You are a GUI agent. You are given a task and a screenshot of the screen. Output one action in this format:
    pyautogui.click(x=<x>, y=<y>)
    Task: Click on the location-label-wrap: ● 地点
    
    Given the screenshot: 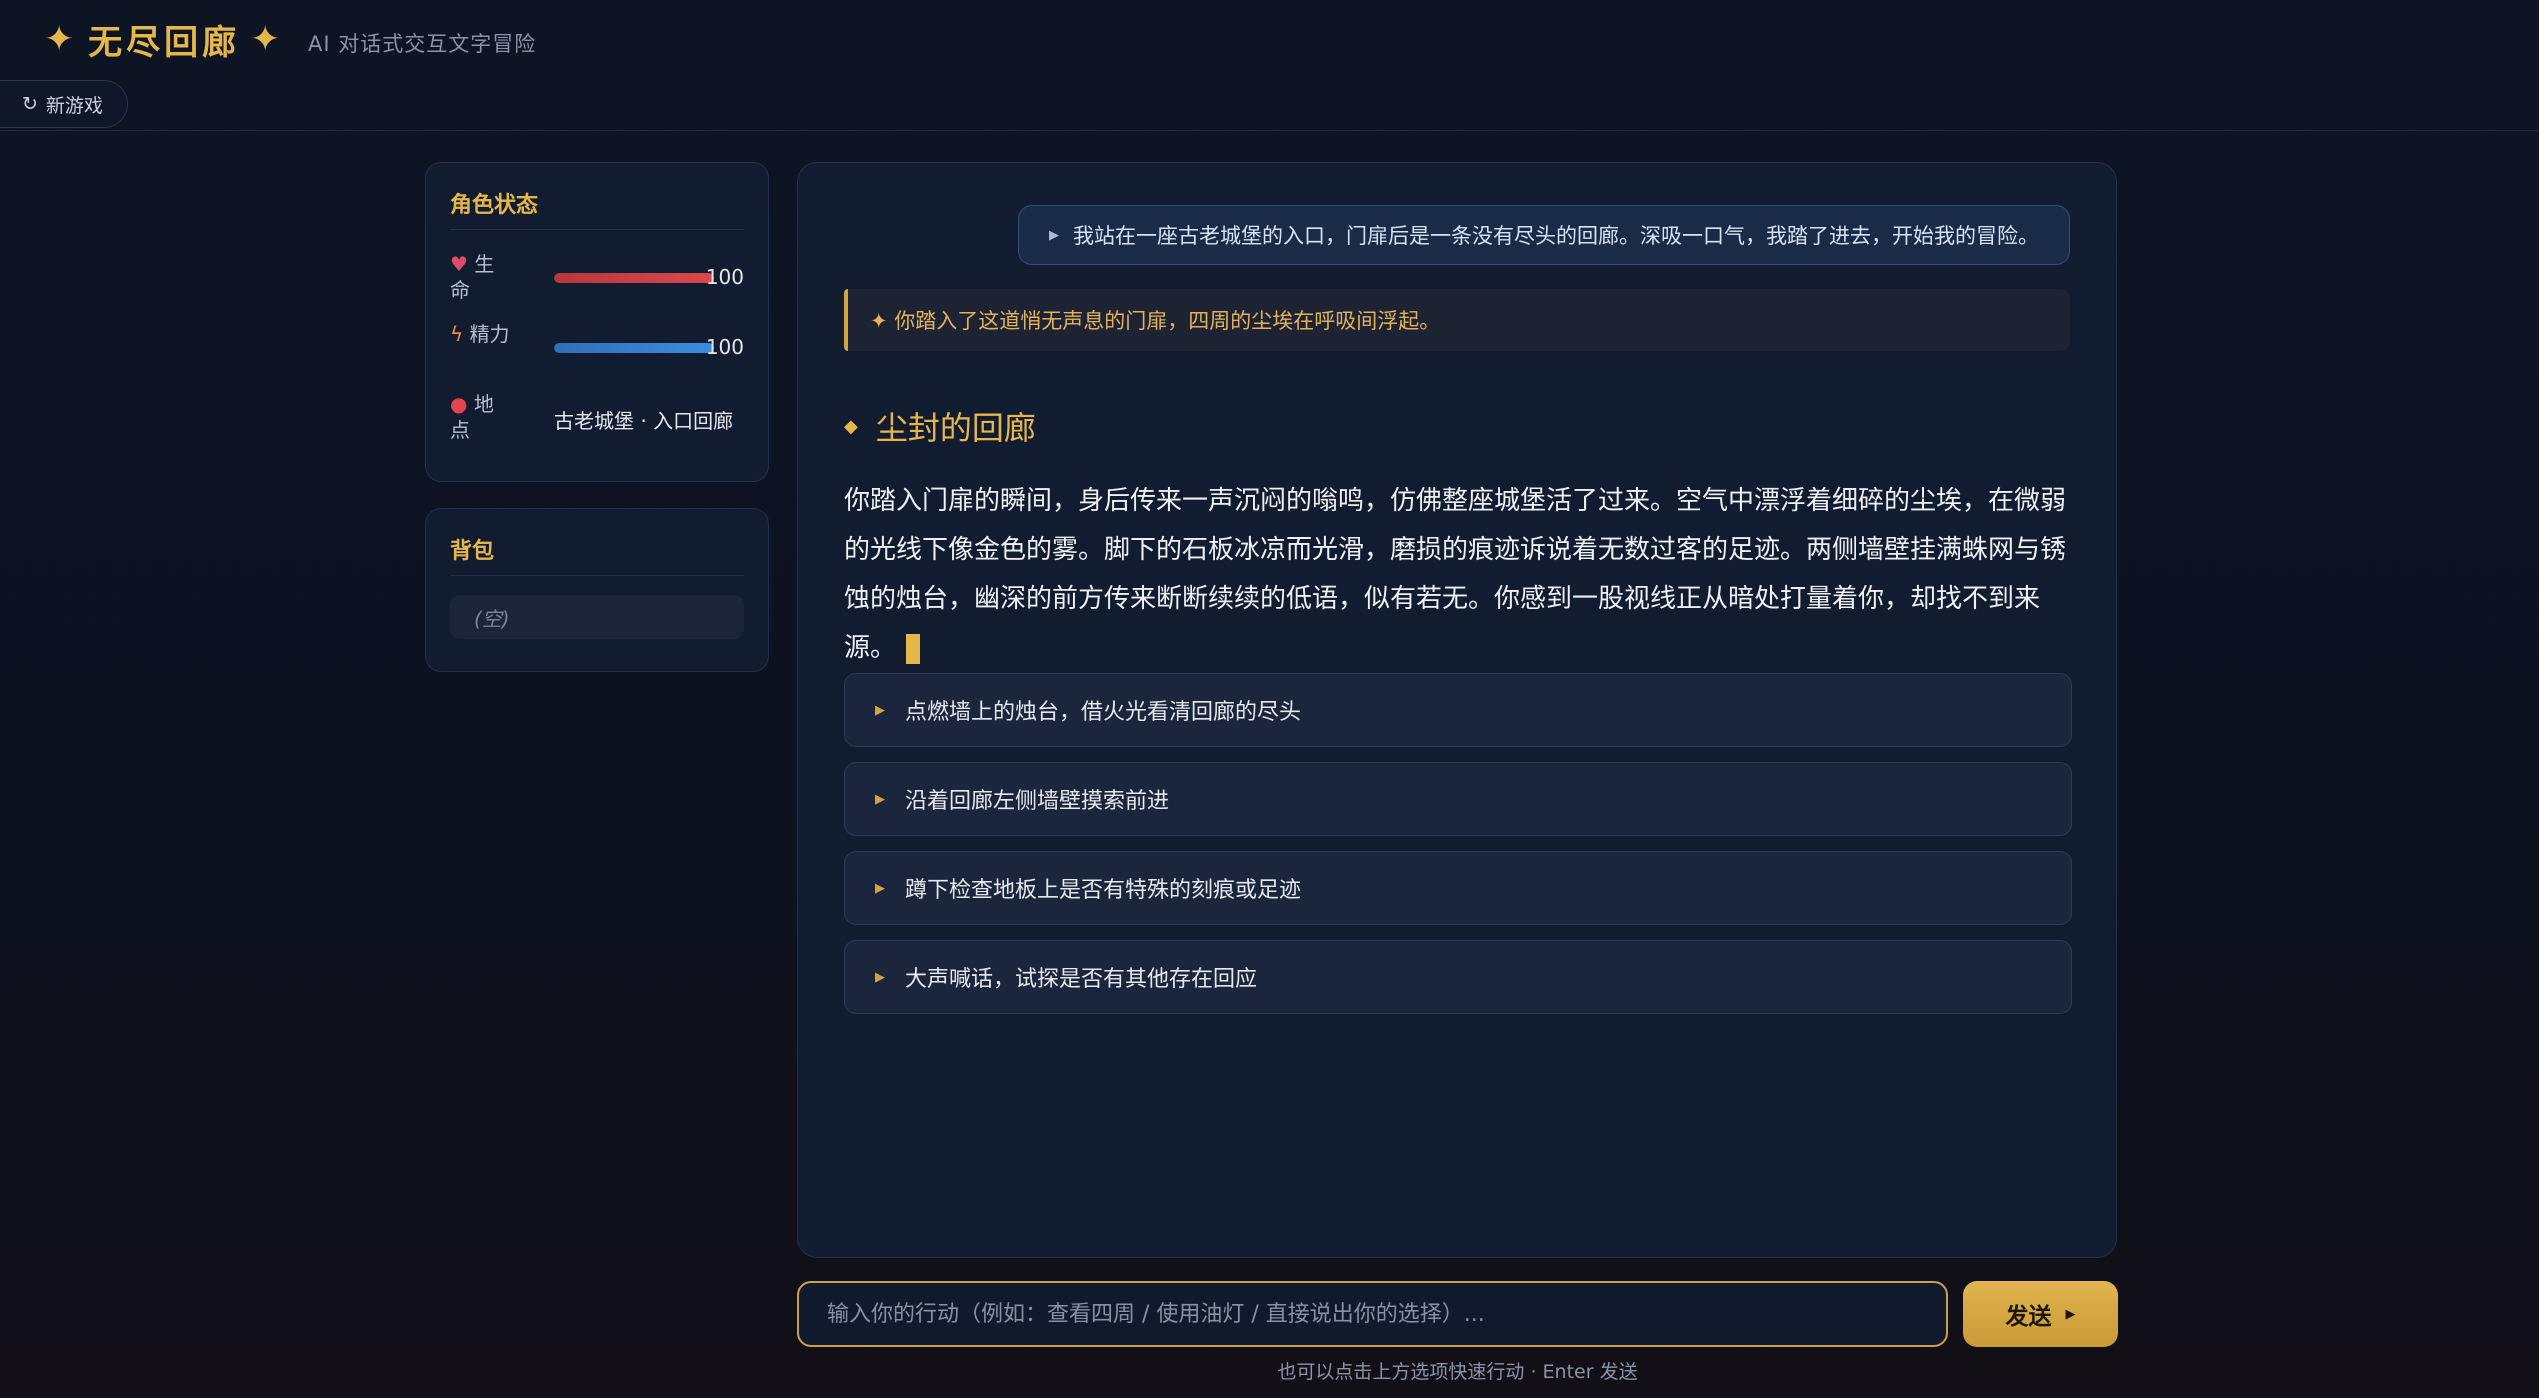 What is the action you would take?
    pyautogui.click(x=480, y=417)
    